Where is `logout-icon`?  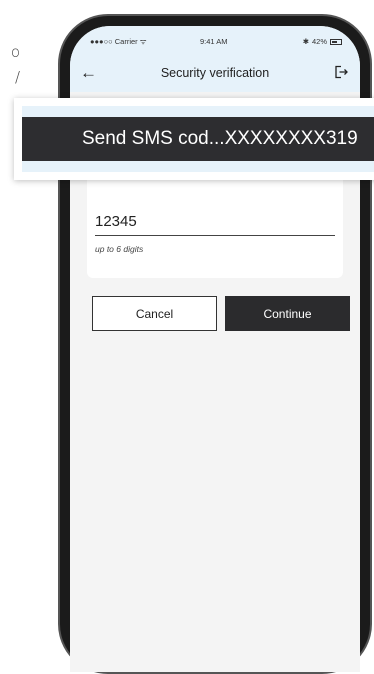
logout-icon is located at coordinates (341, 74).